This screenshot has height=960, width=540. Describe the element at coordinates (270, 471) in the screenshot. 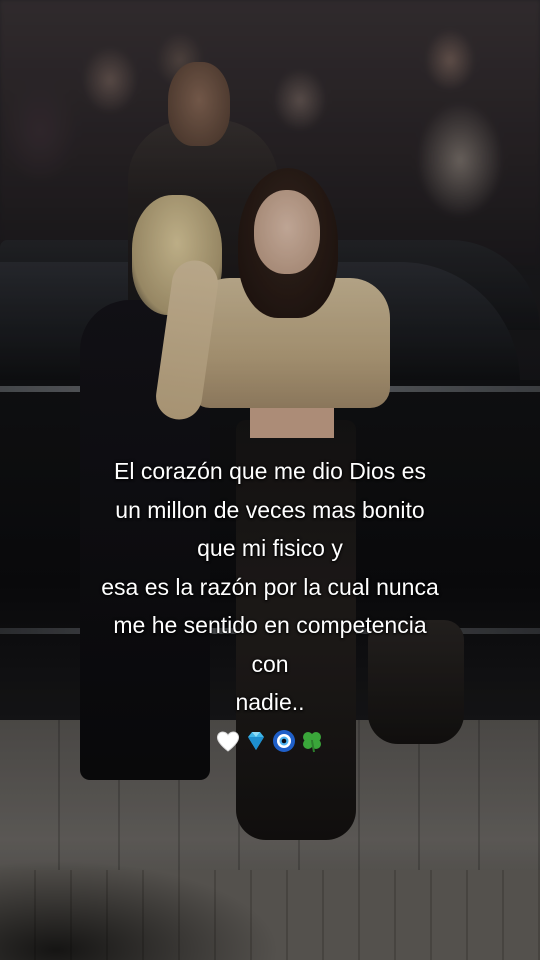

I see `caption-line: El corazón que me dio Dios es` at that location.